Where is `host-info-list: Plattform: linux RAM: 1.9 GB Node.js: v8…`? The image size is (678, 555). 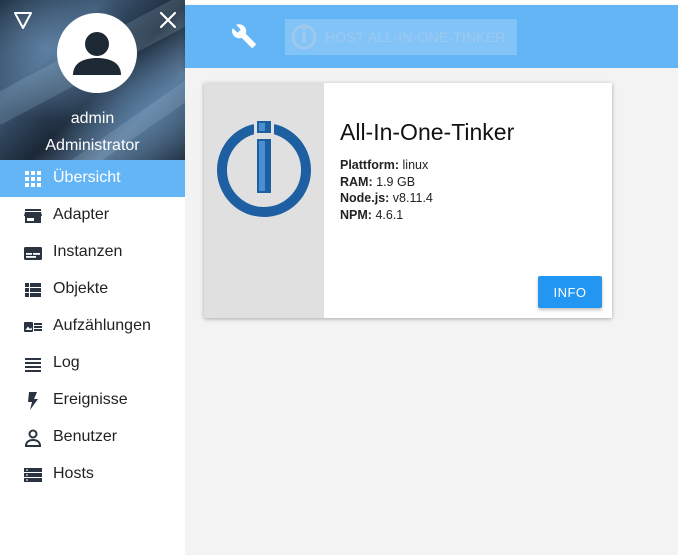 host-info-list: Plattform: linux RAM: 1.9 GB Node.js: v8… is located at coordinates (386, 190).